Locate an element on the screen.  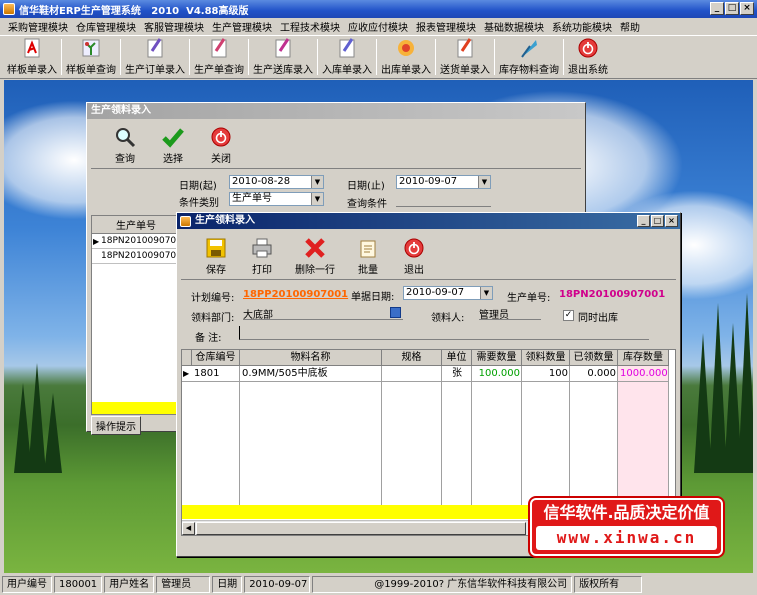
toolbar-order-entry-button: 生产订单录入 is located at coordinates (155, 57).